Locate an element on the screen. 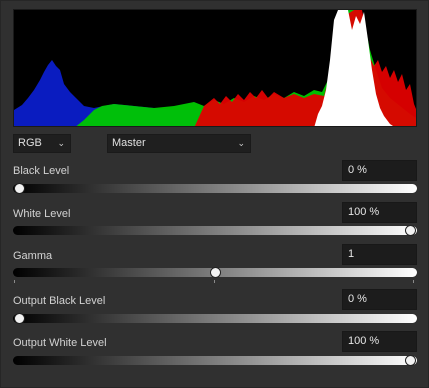 The image size is (429, 388). gamma-handle is located at coordinates (215, 272).